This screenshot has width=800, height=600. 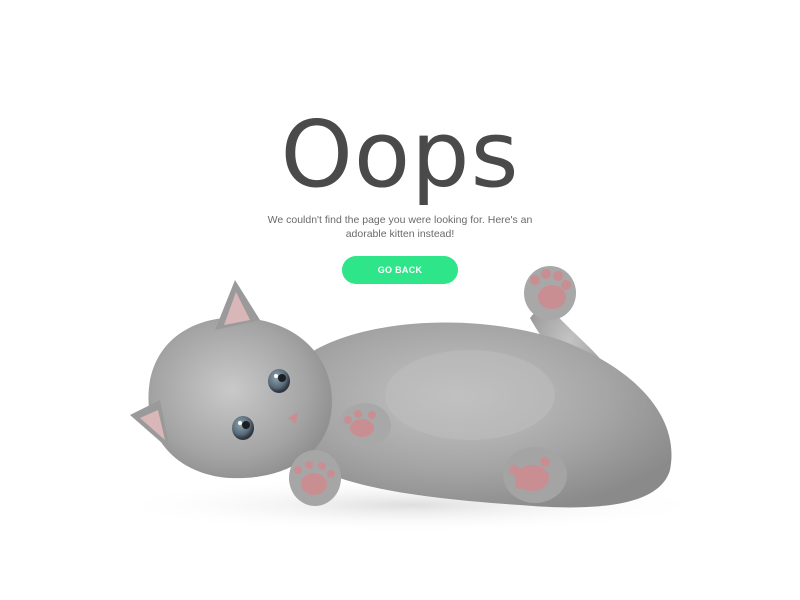 What do you see at coordinates (400, 270) in the screenshot?
I see `go-back-button: GO BACK` at bounding box center [400, 270].